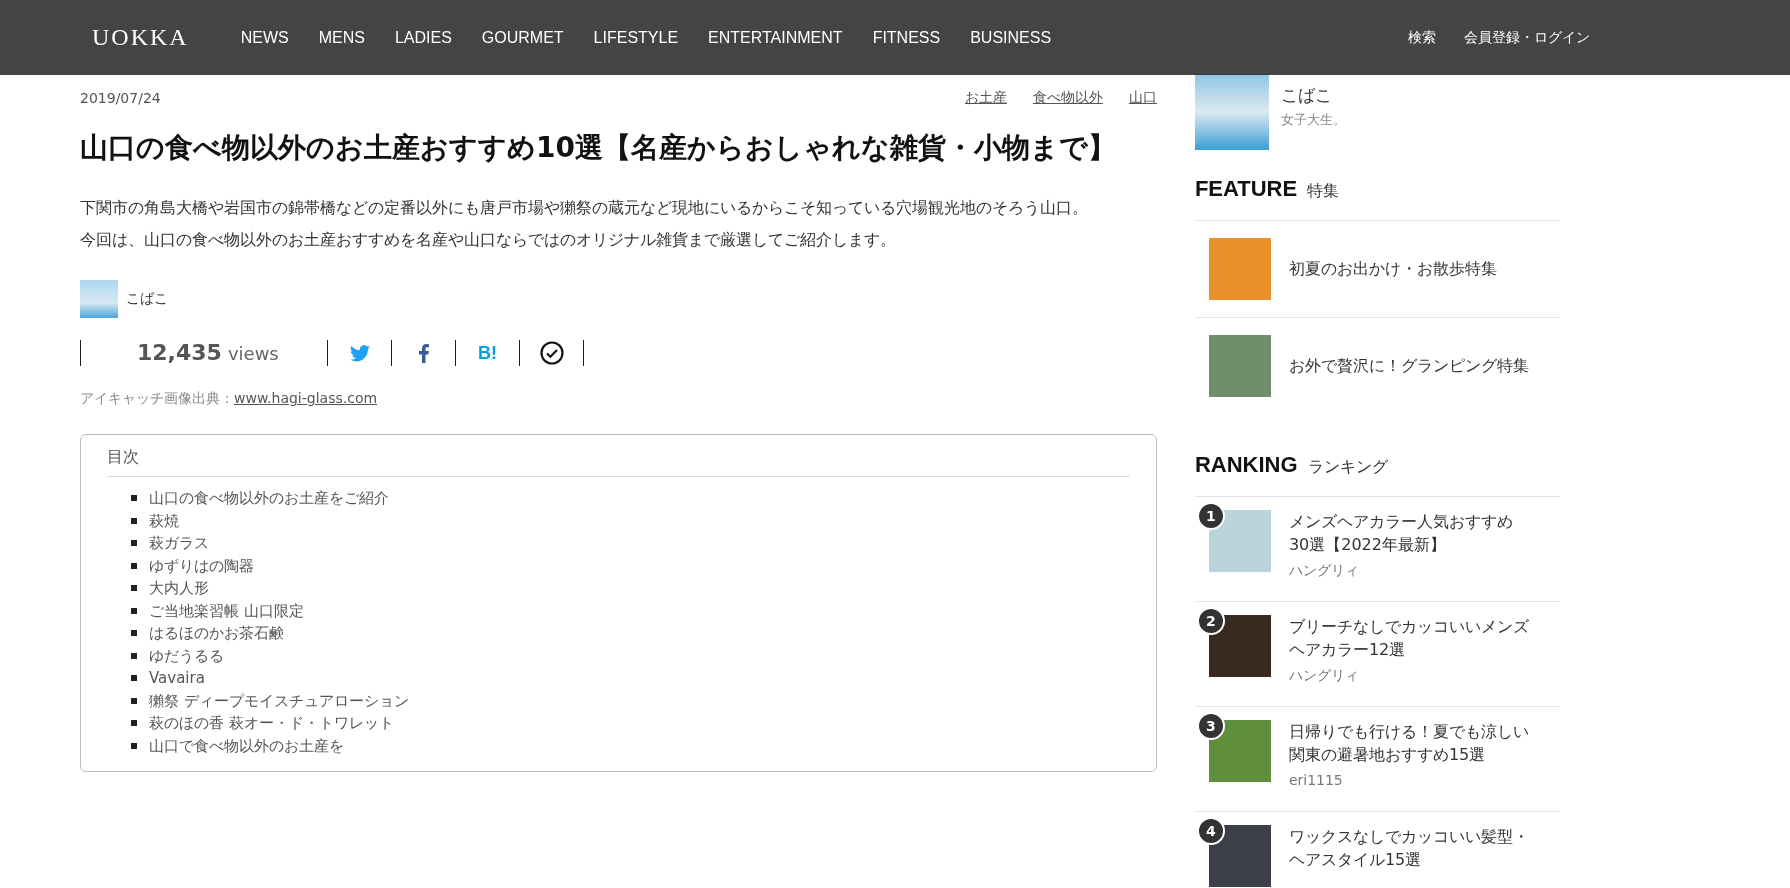 The height and width of the screenshot is (888, 1790). I want to click on nav-link: GOURMET, so click(522, 37).